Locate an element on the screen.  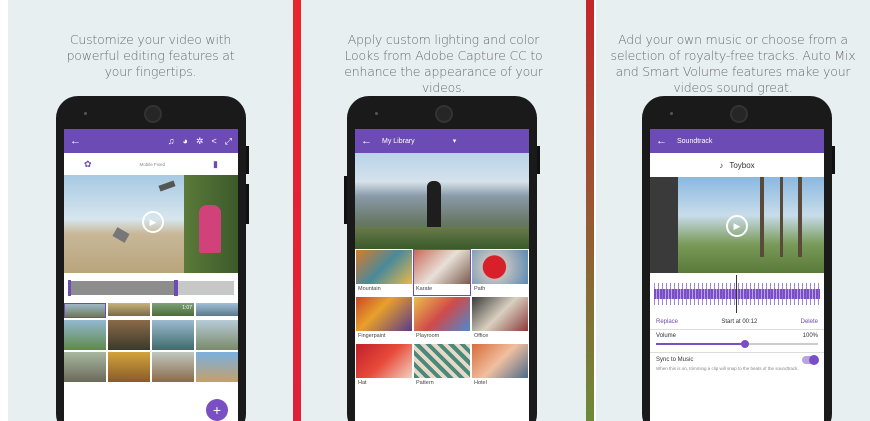
edit-toolbar: ✿ Mobile Fixed ▮ is located at coordinates (151, 164).